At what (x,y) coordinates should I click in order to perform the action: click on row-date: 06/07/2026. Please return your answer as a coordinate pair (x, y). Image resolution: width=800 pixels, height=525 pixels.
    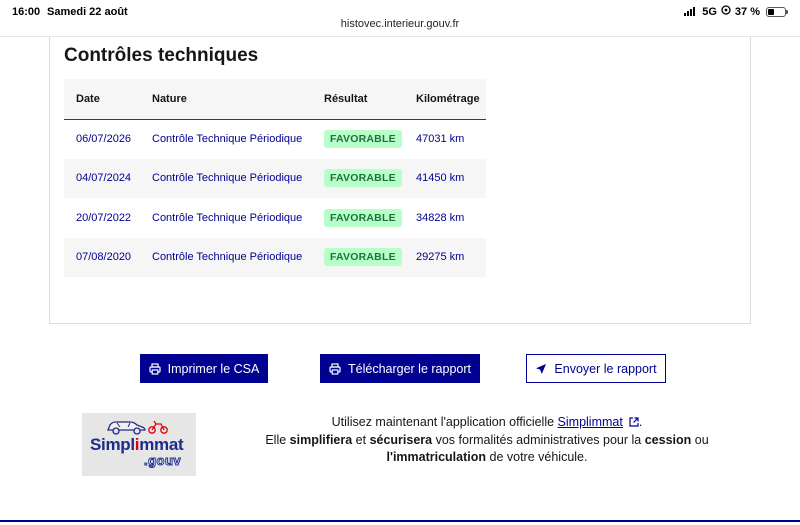
    Looking at the image, I should click on (104, 139).